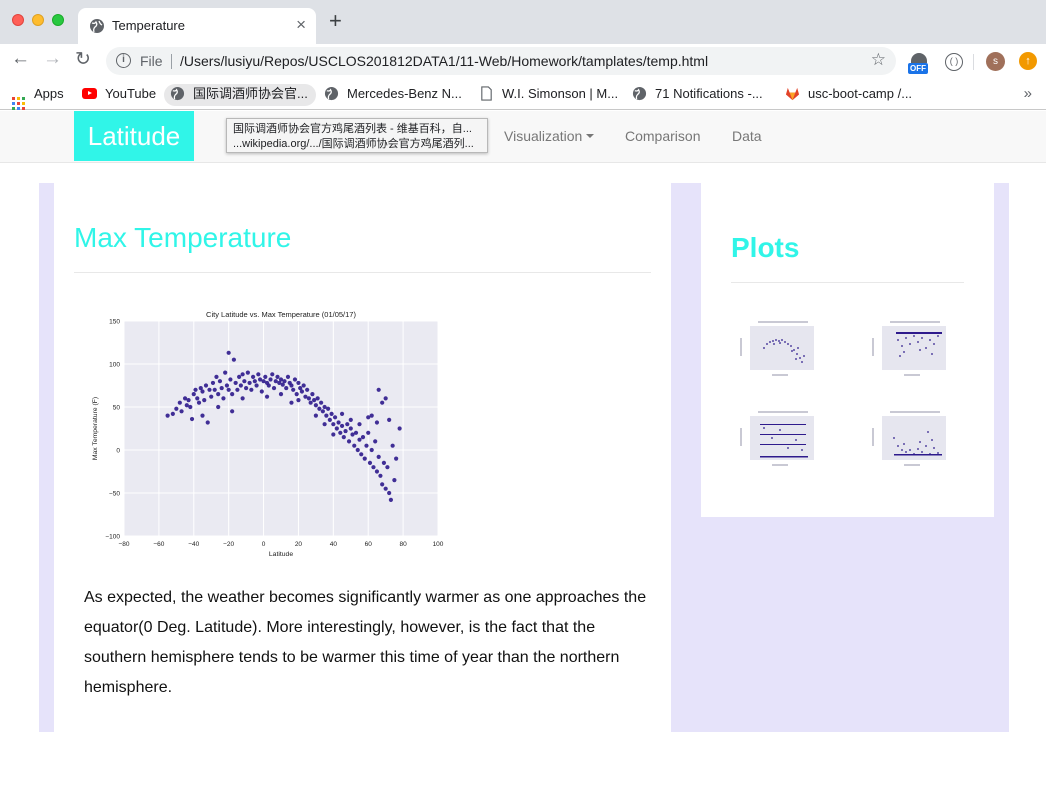 Image resolution: width=1046 pixels, height=799 pixels. What do you see at coordinates (301, 25) in the screenshot?
I see `close-tab-icon: ×` at bounding box center [301, 25].